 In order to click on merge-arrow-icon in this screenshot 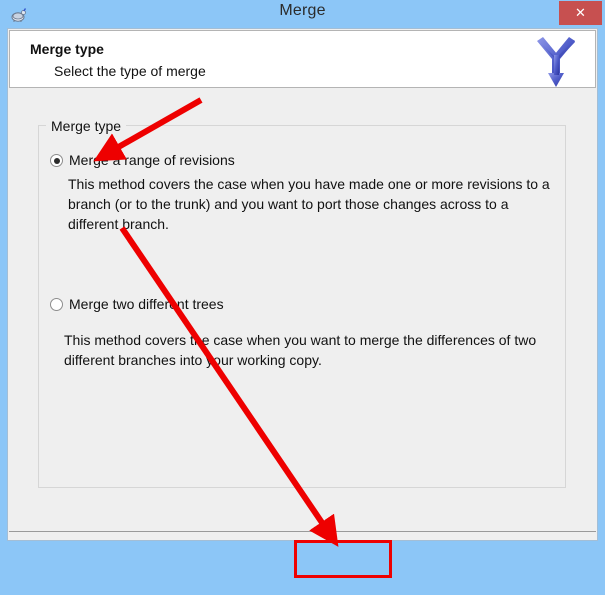, I will do `click(556, 61)`.